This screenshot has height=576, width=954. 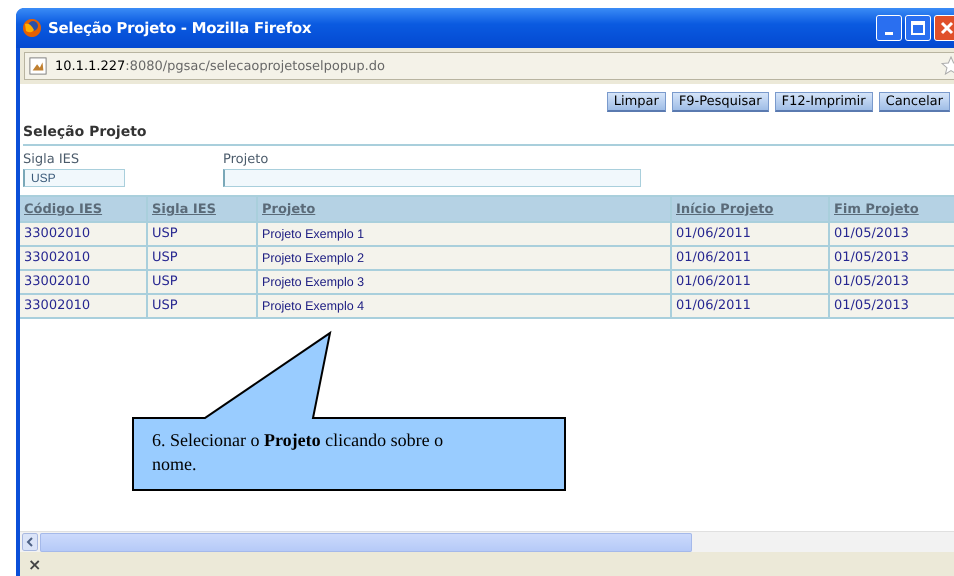 I want to click on action-button: F12-Imprimir, so click(x=823, y=102).